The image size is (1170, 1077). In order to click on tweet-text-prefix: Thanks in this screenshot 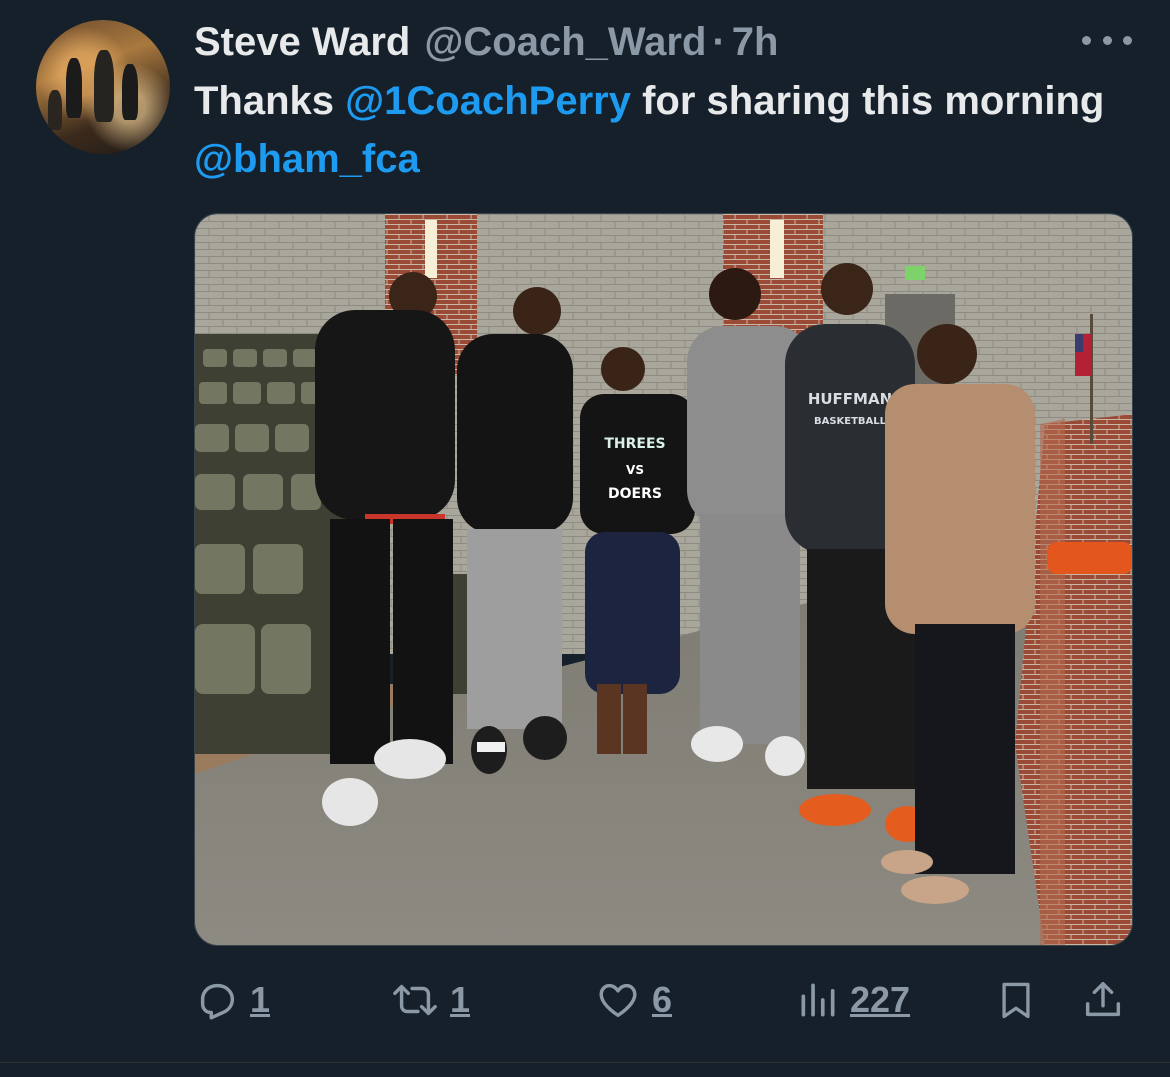, I will do `click(270, 101)`.